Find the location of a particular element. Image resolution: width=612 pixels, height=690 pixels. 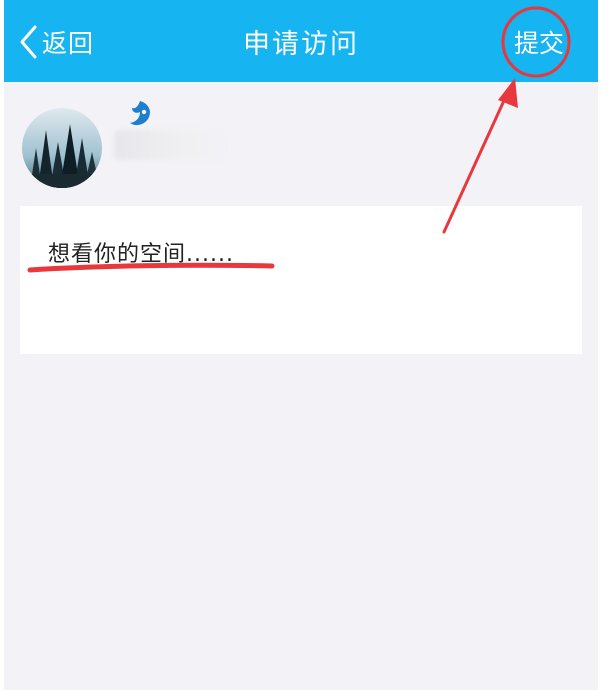

vip-badge-icon is located at coordinates (140, 113).